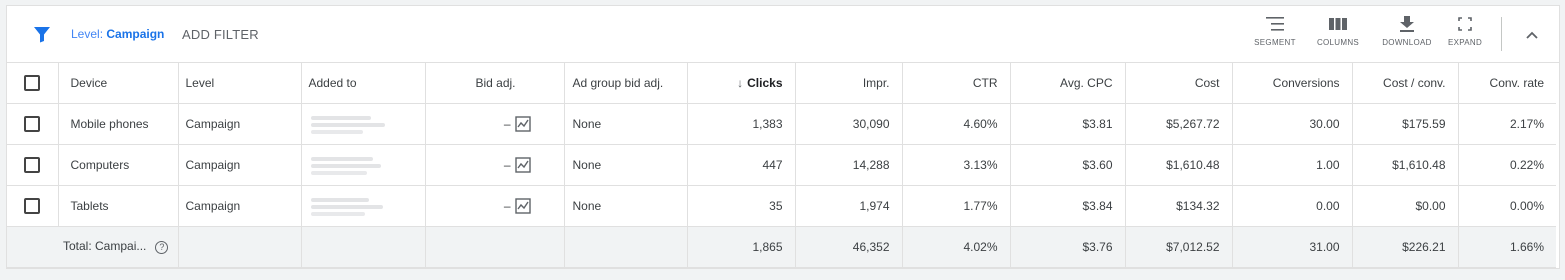  What do you see at coordinates (1501, 34) in the screenshot?
I see `toolbar-divider` at bounding box center [1501, 34].